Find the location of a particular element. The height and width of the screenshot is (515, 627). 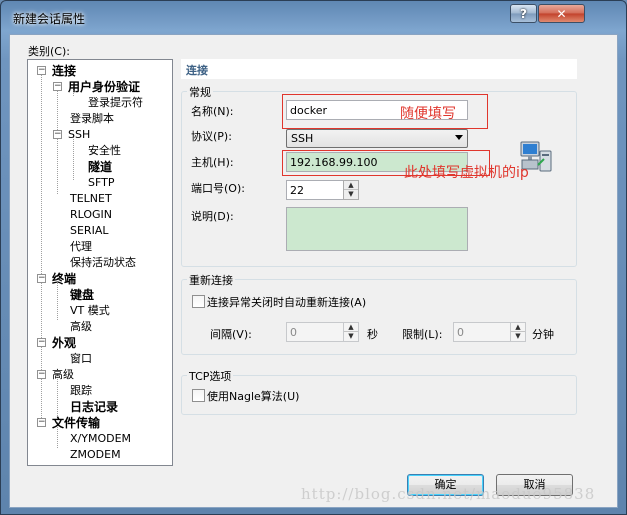

tree-item-advanced: 高级 is located at coordinates (81, 327).